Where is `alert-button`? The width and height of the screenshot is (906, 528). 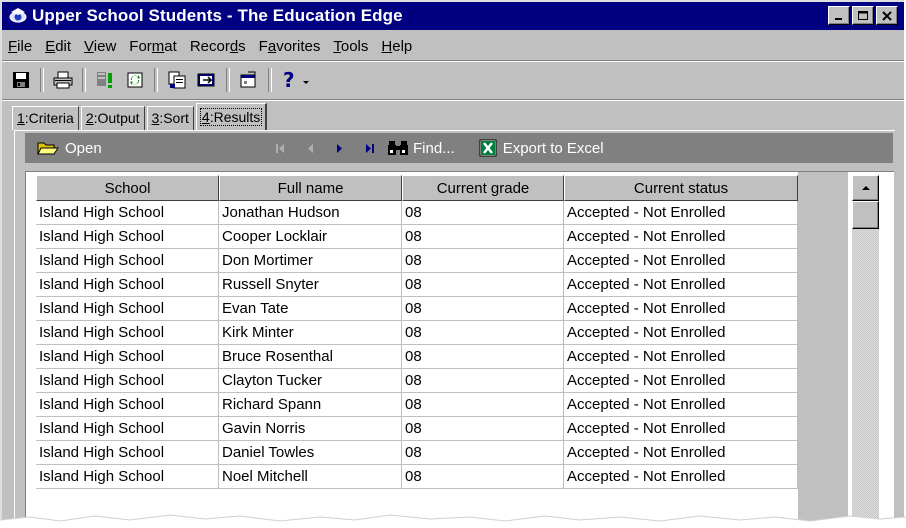 alert-button is located at coordinates (105, 80).